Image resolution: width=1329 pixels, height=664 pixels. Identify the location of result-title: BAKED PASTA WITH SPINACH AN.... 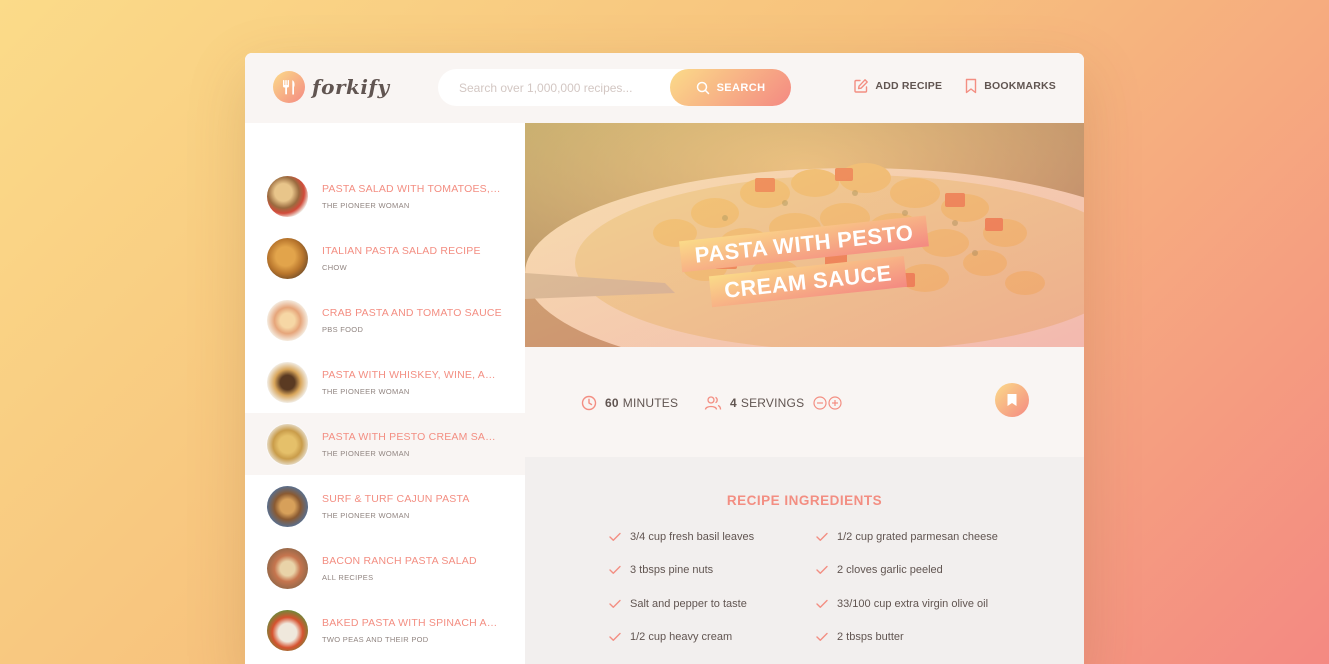
(412, 622).